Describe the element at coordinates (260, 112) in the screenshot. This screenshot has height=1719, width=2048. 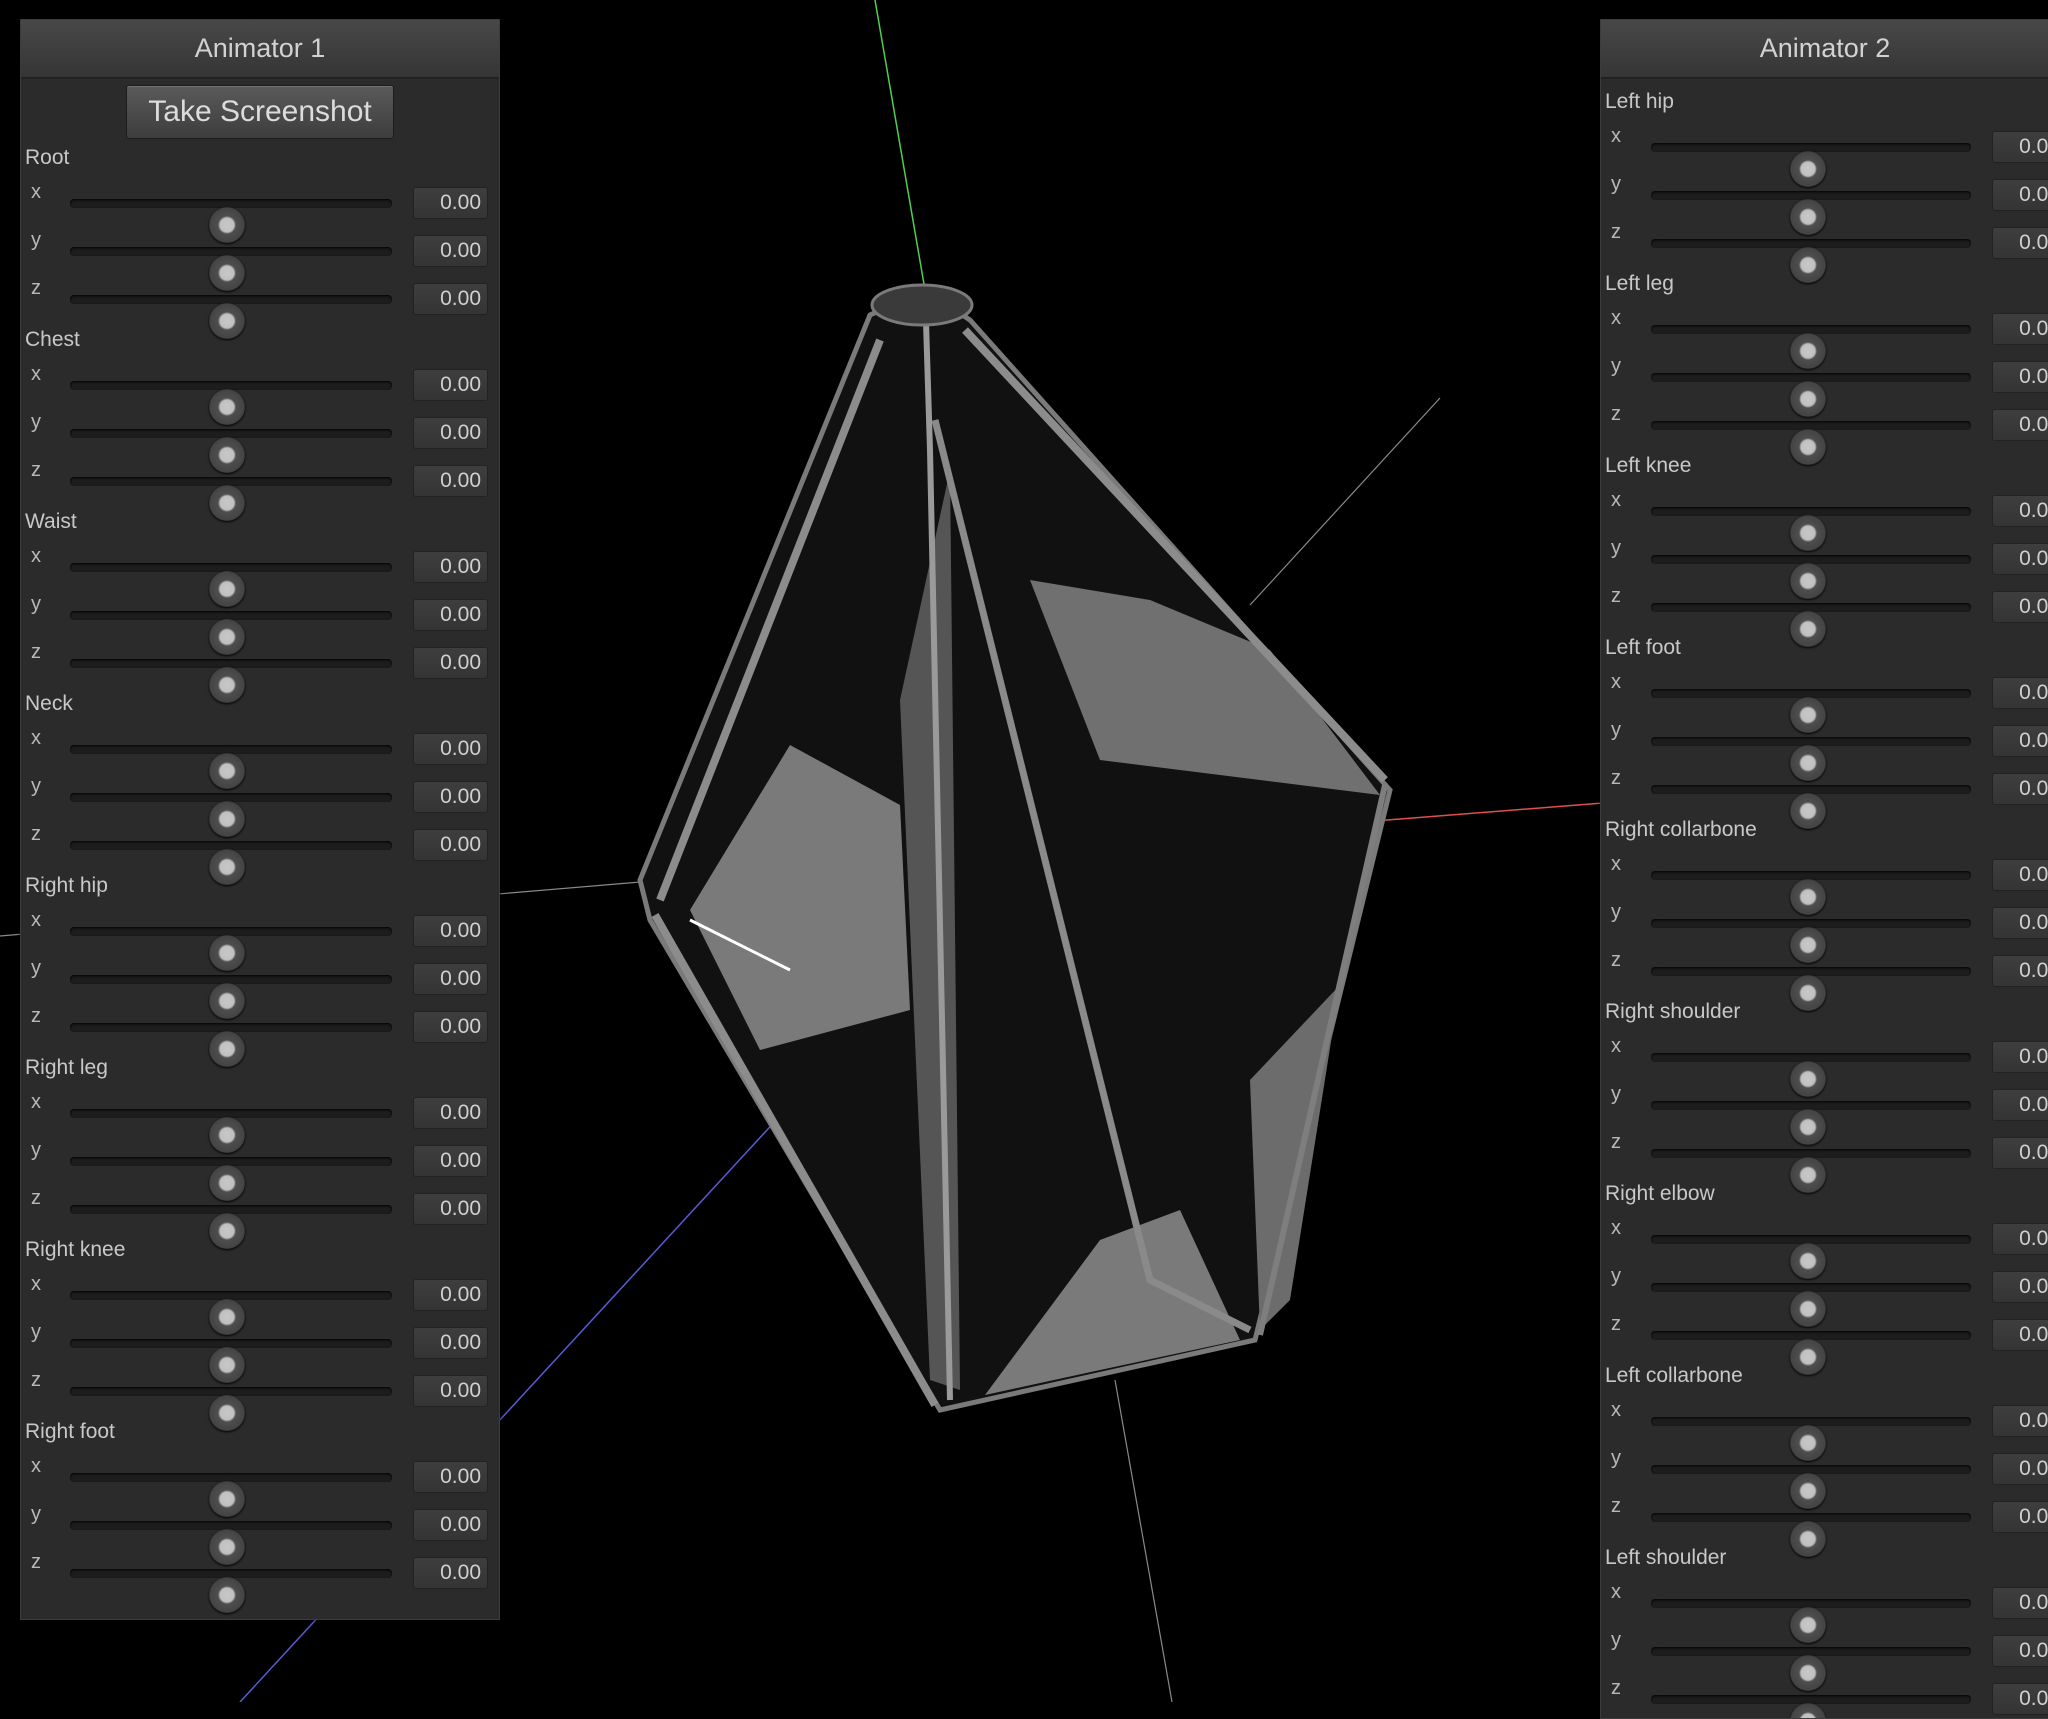
I see `take-screenshot-button: Take Screenshot` at that location.